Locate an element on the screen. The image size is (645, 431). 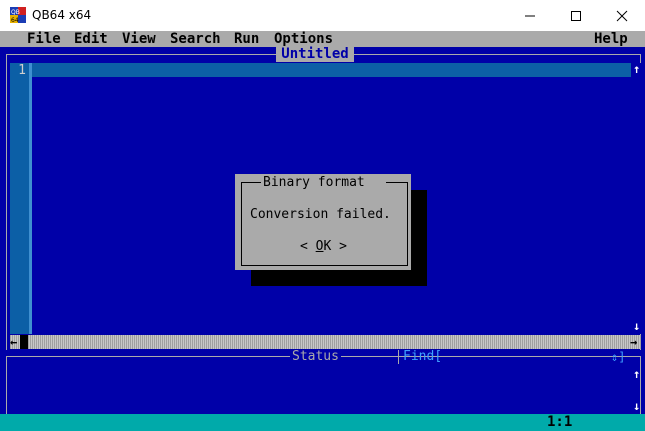
svg-text: QB is located at coordinates (15, 12).